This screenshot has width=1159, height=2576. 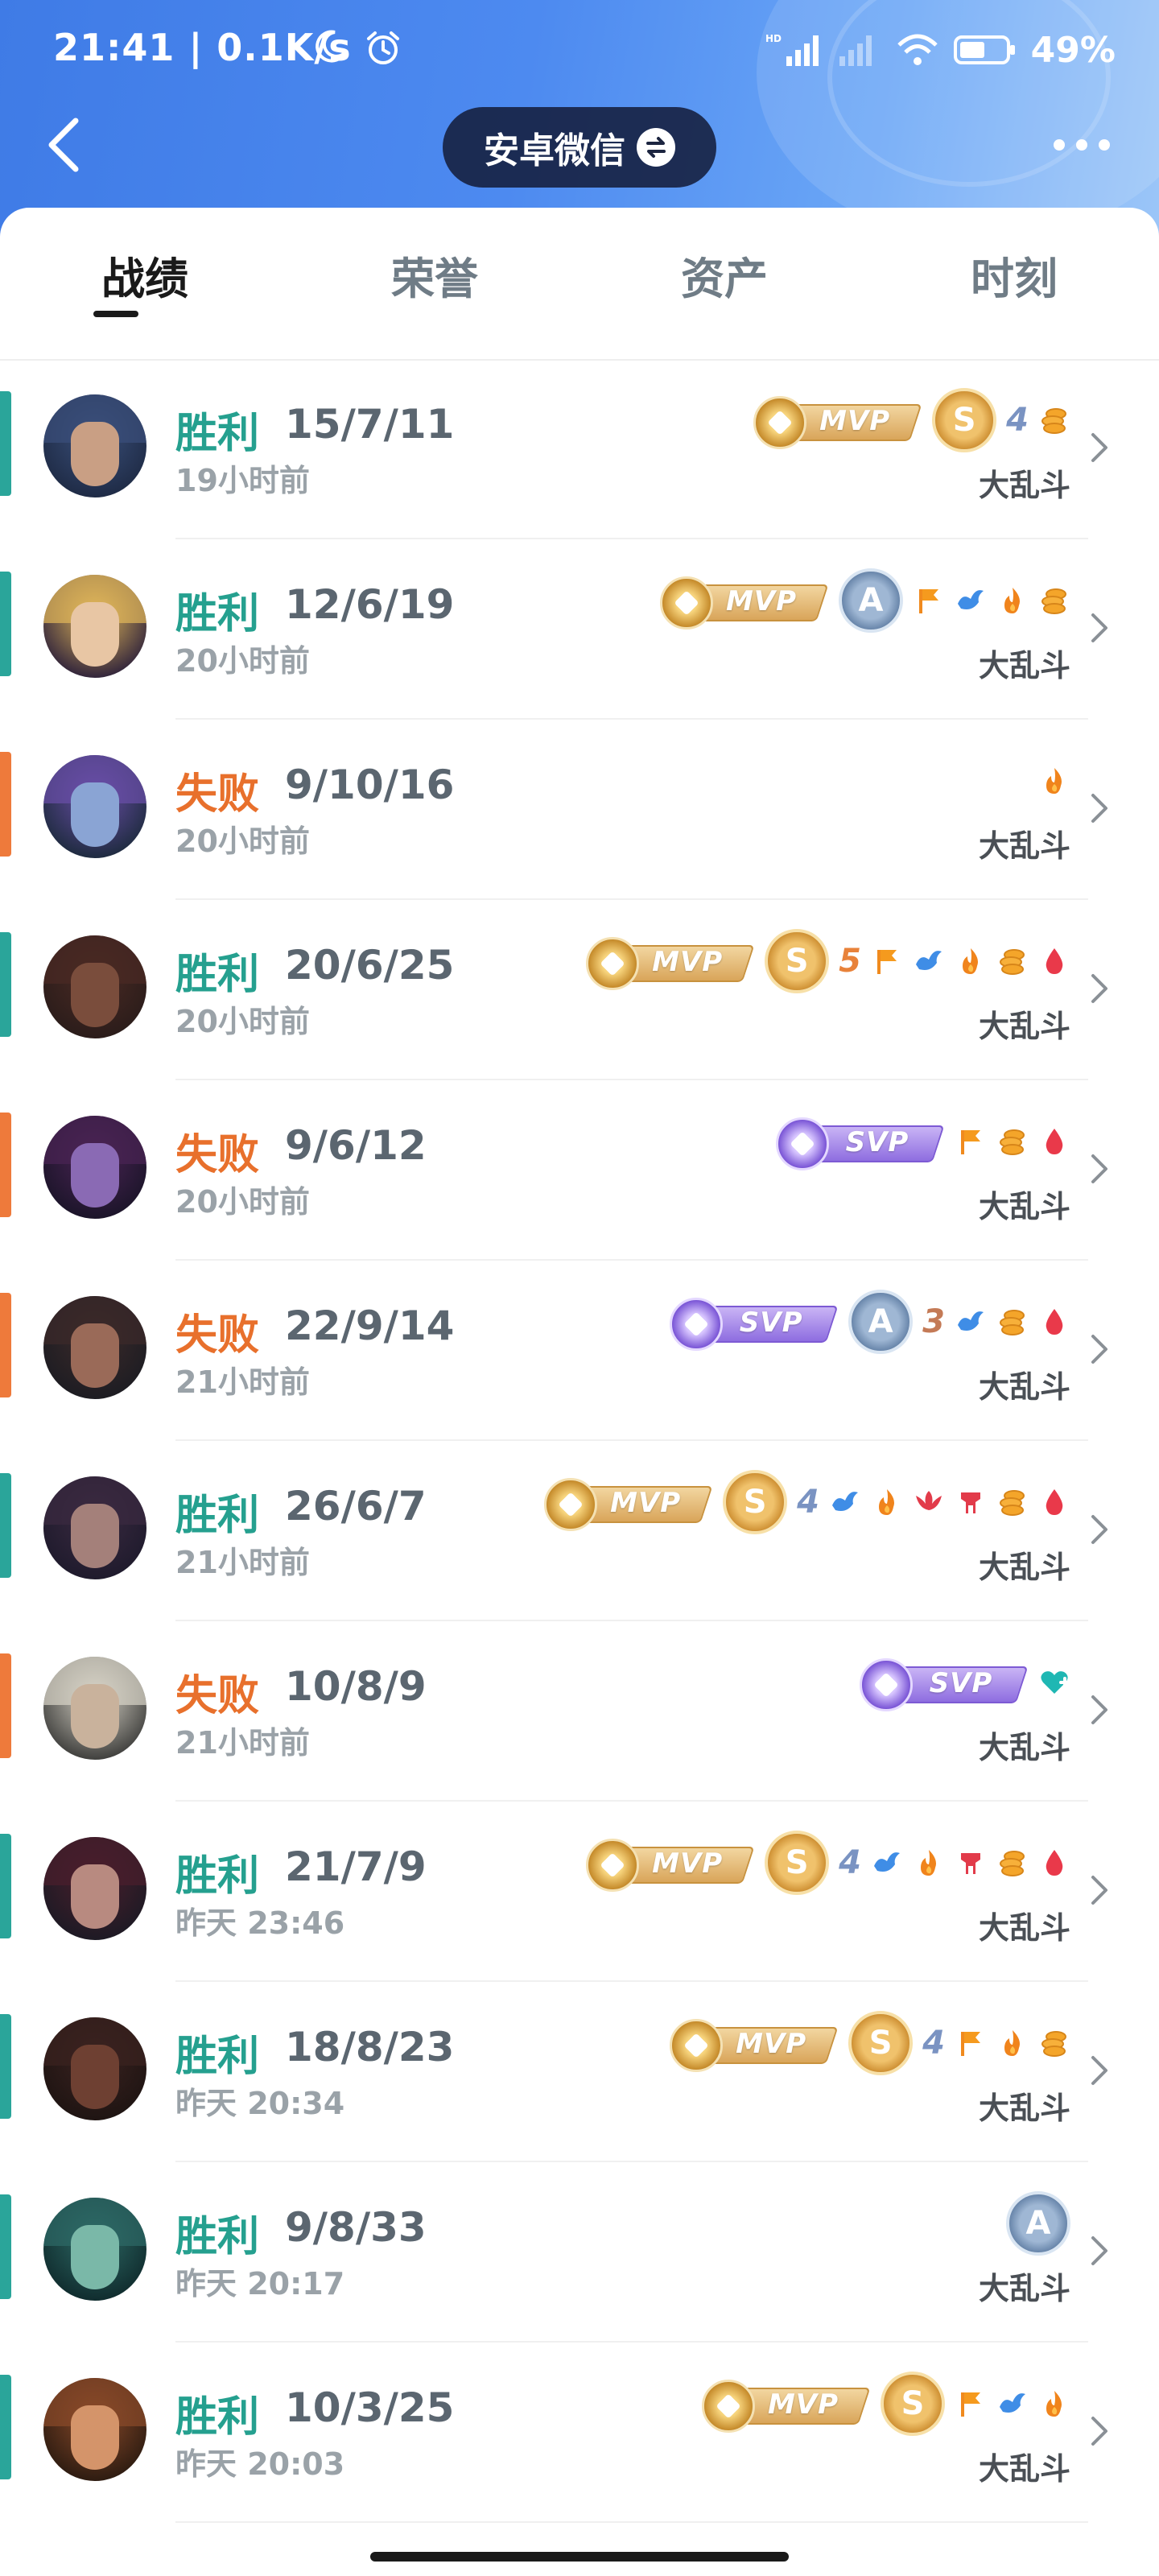 I want to click on signal-empty-icon, so click(x=855, y=50).